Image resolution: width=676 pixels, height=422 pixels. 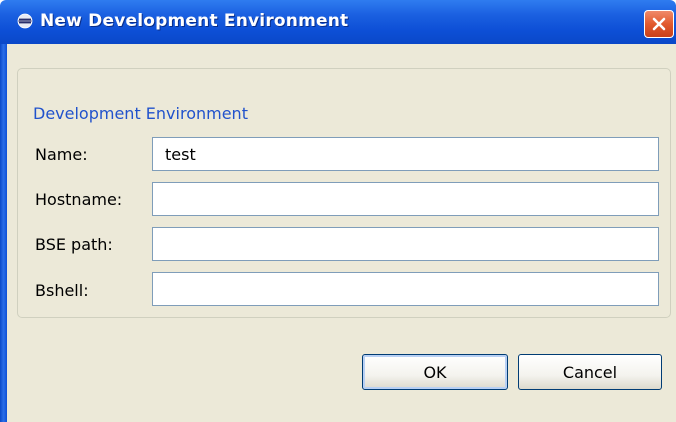 What do you see at coordinates (62, 290) in the screenshot?
I see `bshell-label: Bshell:` at bounding box center [62, 290].